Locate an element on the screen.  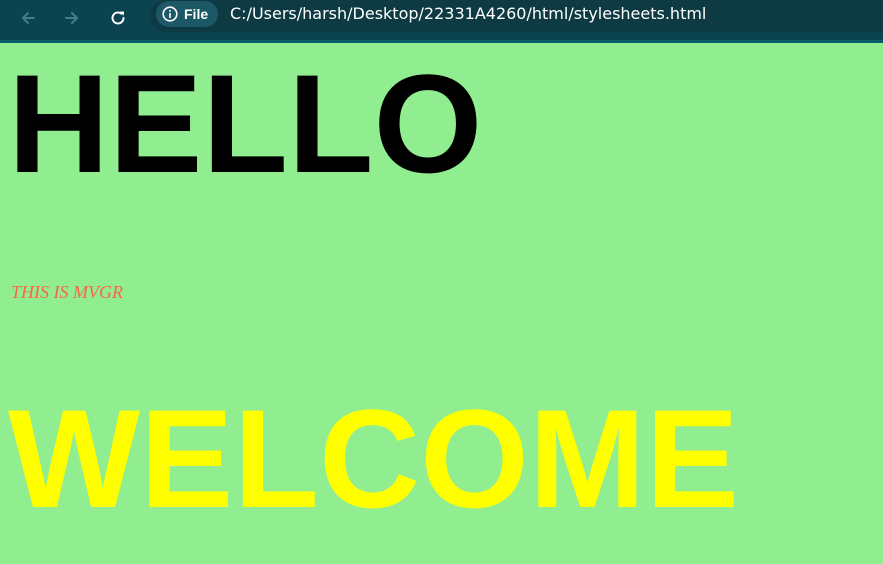
info-icon is located at coordinates (170, 14).